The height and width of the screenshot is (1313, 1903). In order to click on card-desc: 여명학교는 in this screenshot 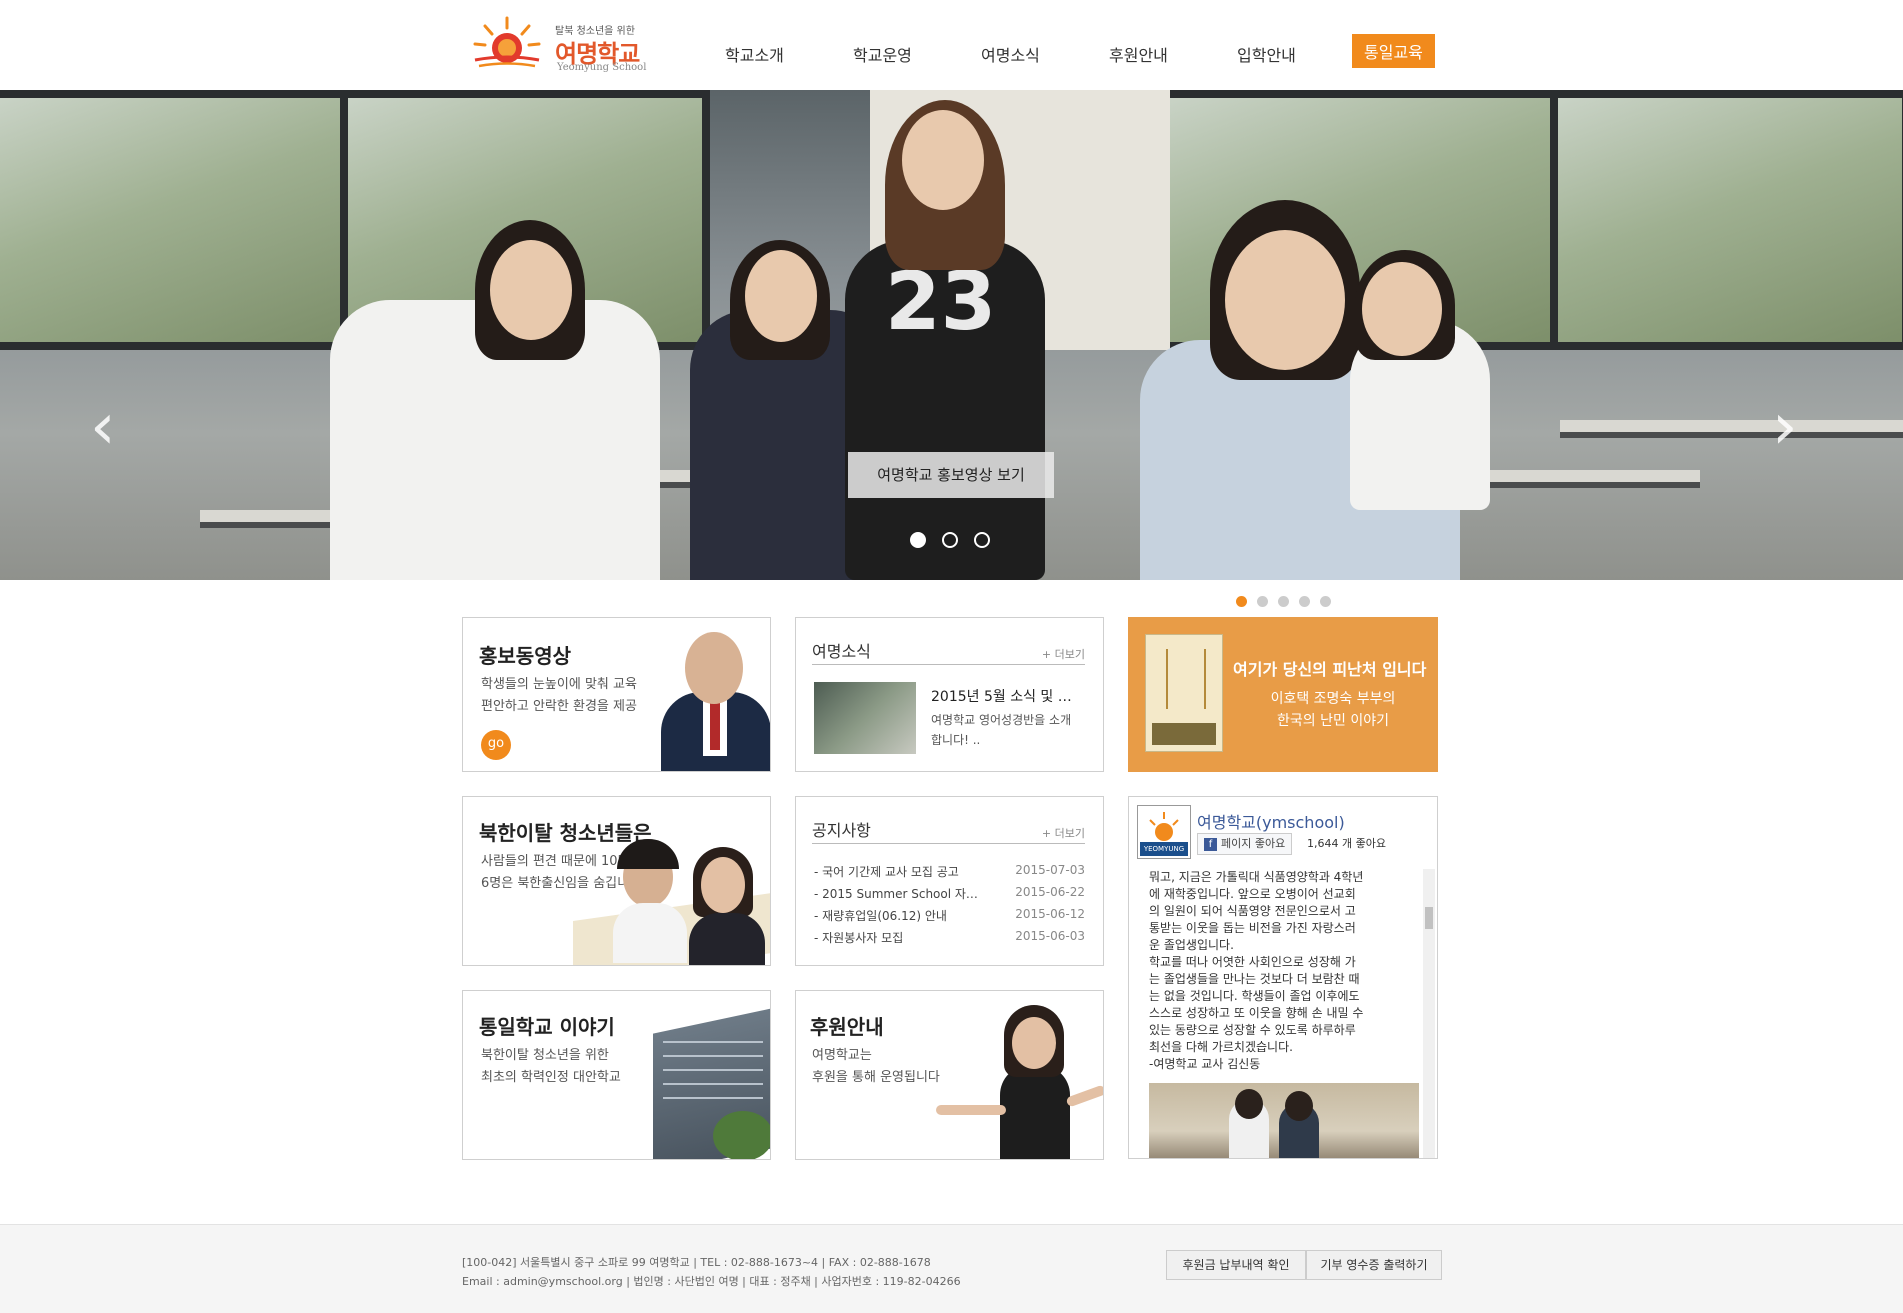, I will do `click(842, 1055)`.